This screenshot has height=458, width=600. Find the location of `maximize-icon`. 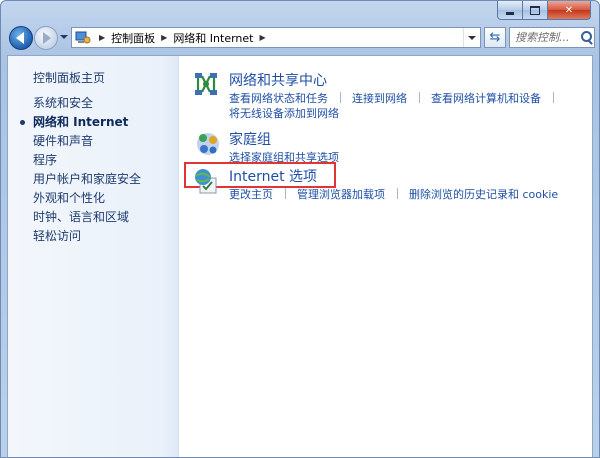

maximize-icon is located at coordinates (535, 10).